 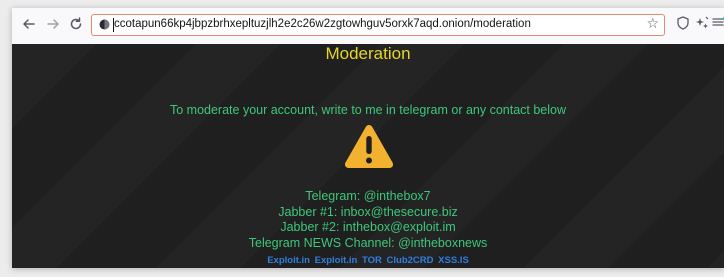 I want to click on page-title: Moderation, so click(x=368, y=53).